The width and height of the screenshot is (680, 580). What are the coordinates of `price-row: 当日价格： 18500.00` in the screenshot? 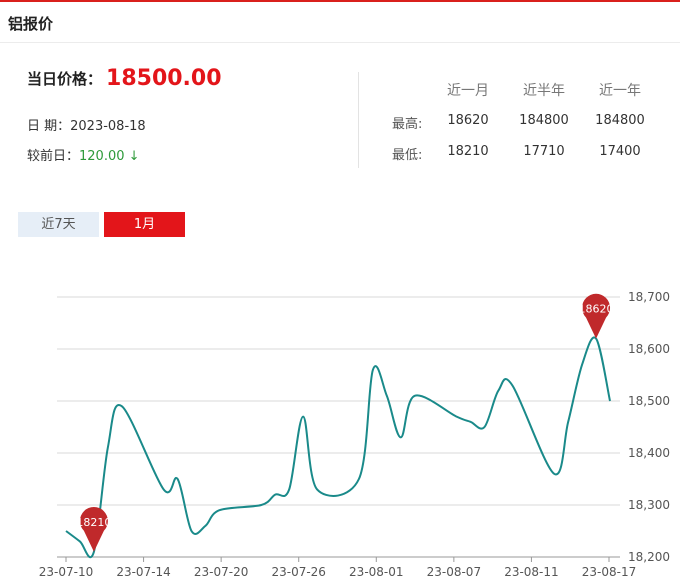 It's located at (124, 81).